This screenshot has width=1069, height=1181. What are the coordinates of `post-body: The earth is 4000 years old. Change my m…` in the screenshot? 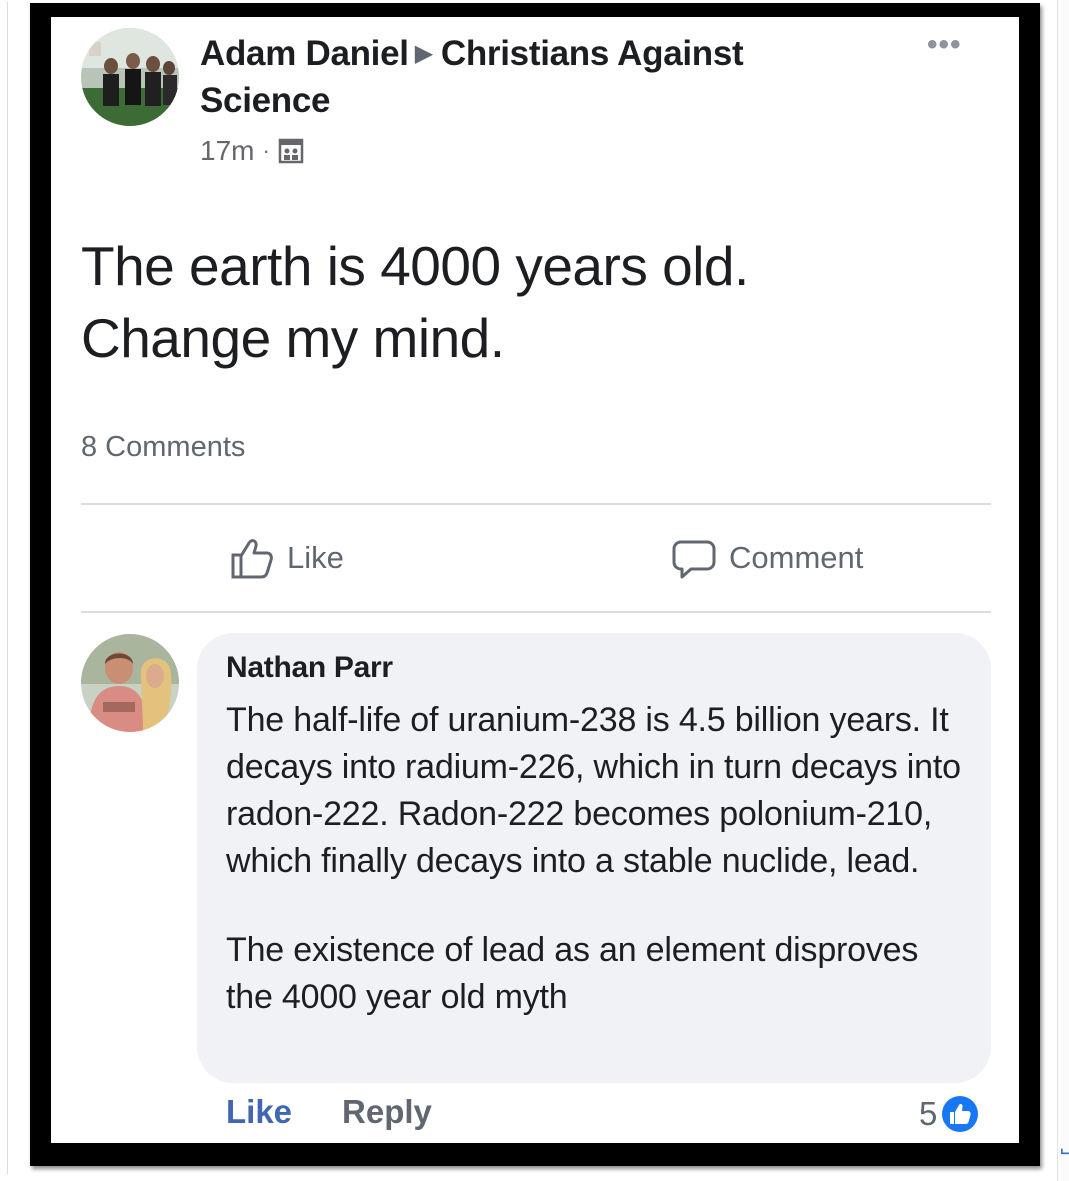 It's located at (531, 302).